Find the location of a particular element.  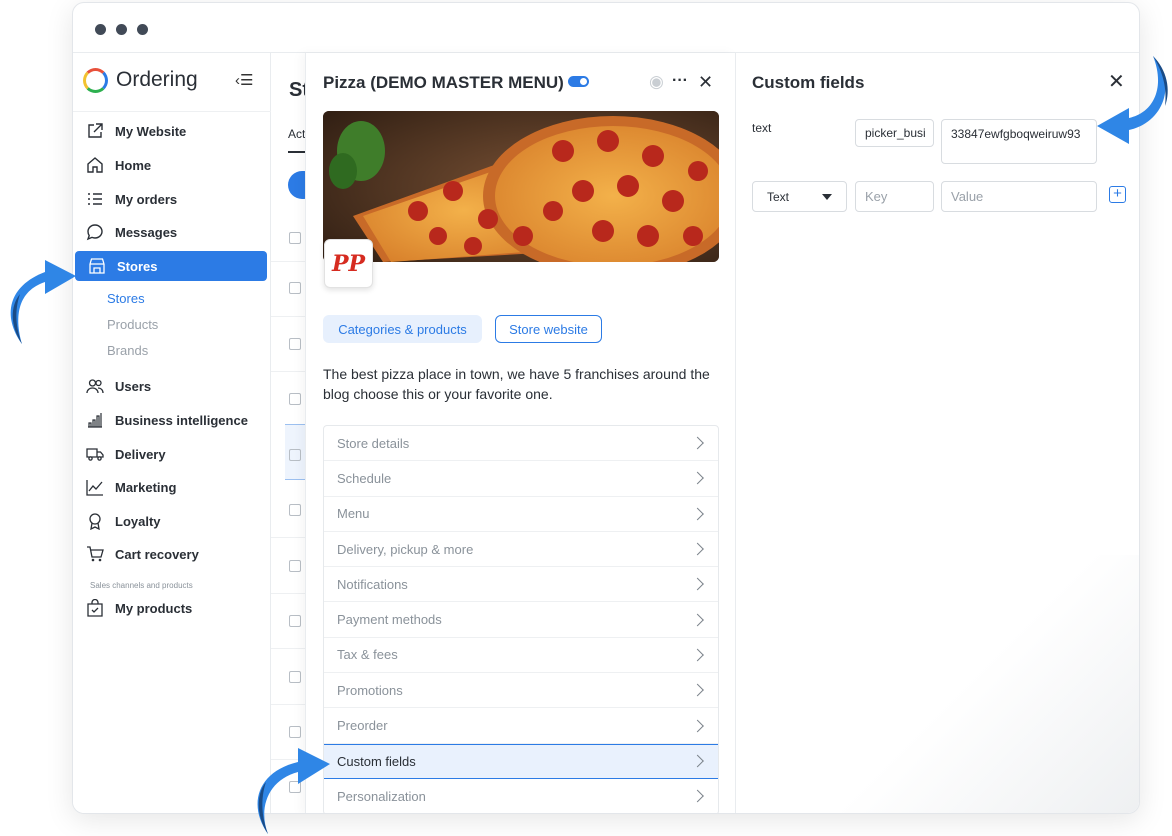

sidebar-item-label: Delivery is located at coordinates (140, 454).